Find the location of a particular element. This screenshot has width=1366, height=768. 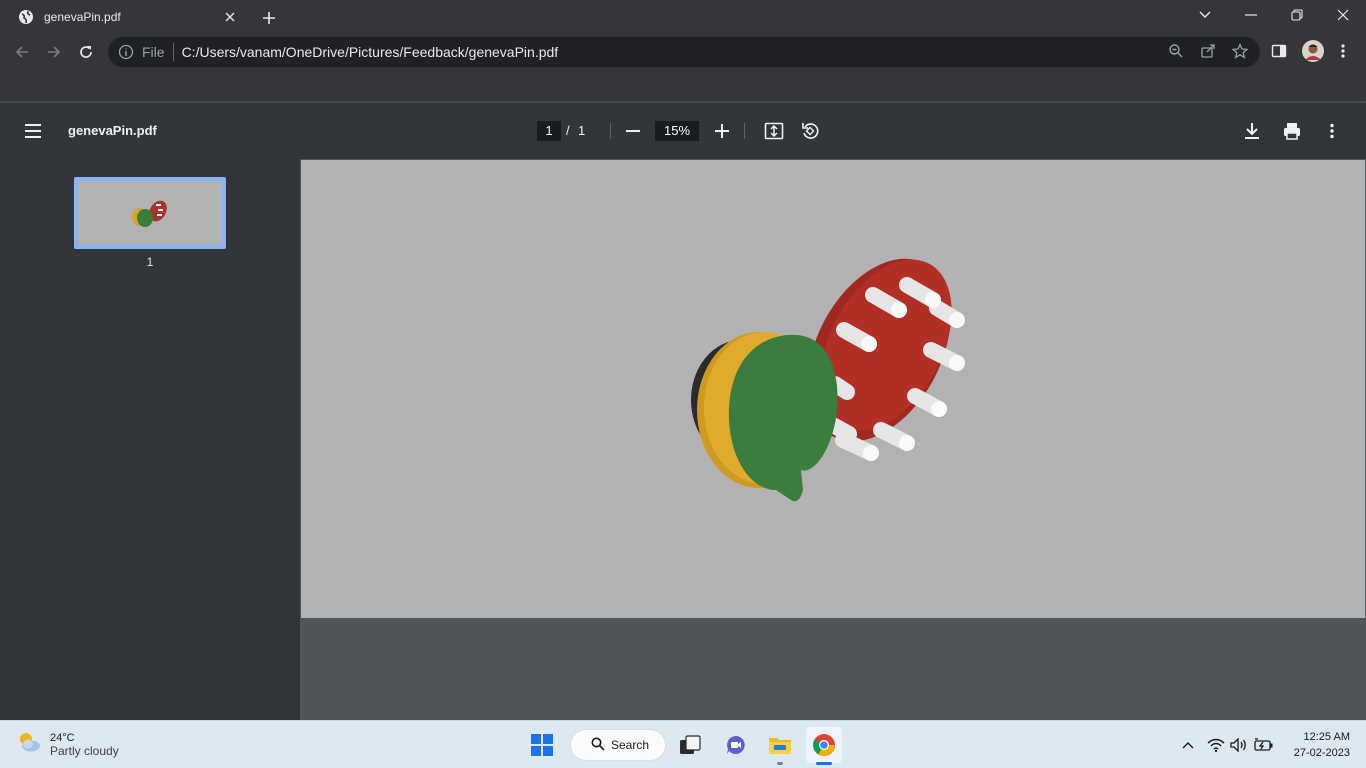

restore-button is located at coordinates (1297, 15).